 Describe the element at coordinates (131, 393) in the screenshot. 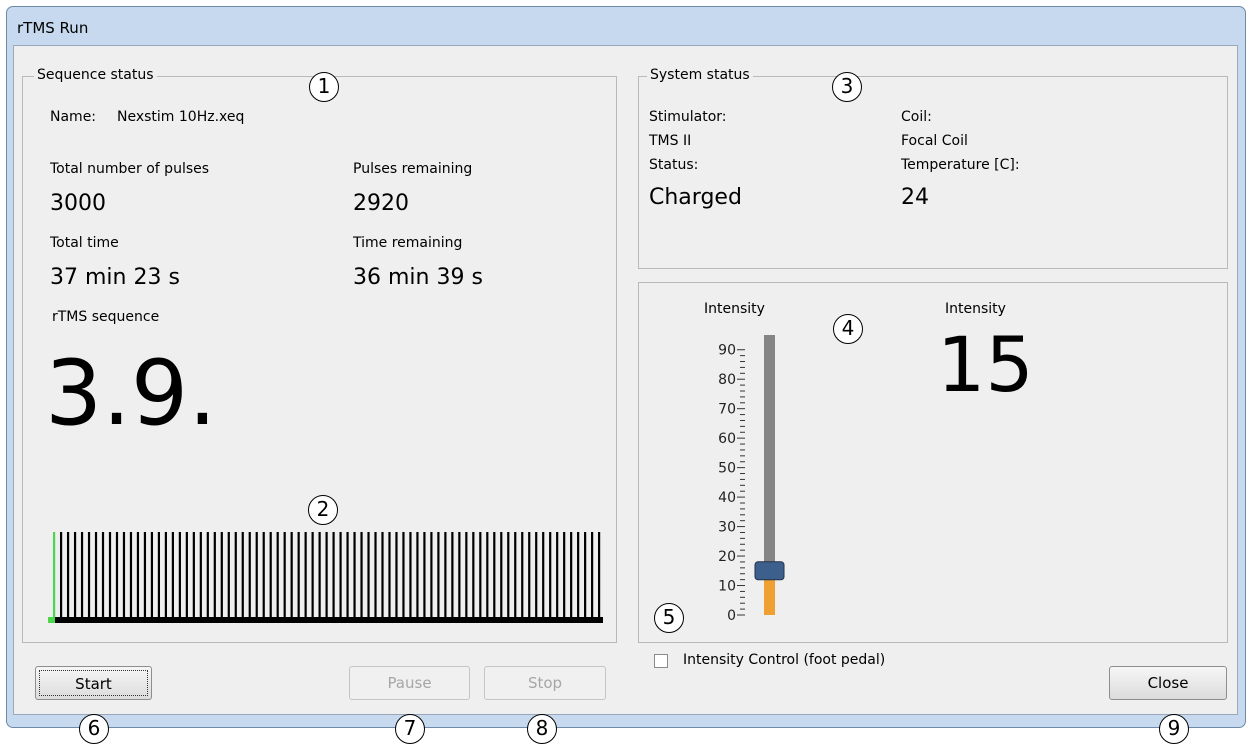

I see `rtms-sequence-number: 3.9.` at that location.